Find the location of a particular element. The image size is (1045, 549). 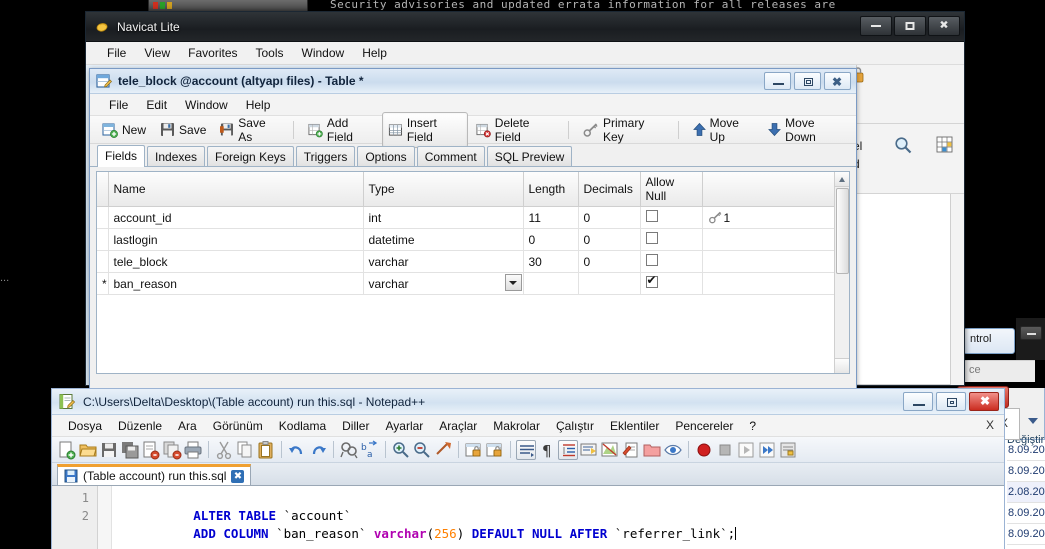

type-dropdown-button is located at coordinates (513, 282).